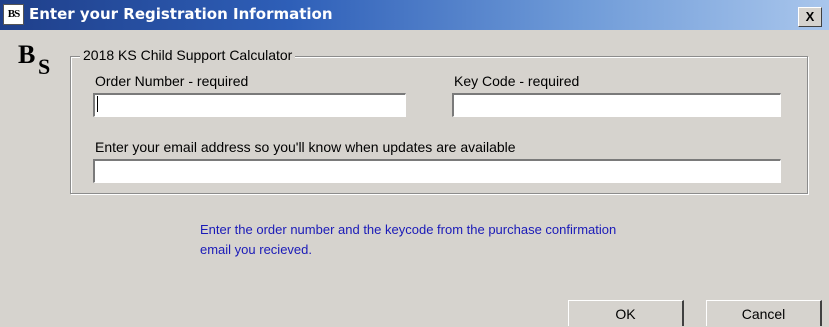  I want to click on info-line-2: email you recieved., so click(256, 249).